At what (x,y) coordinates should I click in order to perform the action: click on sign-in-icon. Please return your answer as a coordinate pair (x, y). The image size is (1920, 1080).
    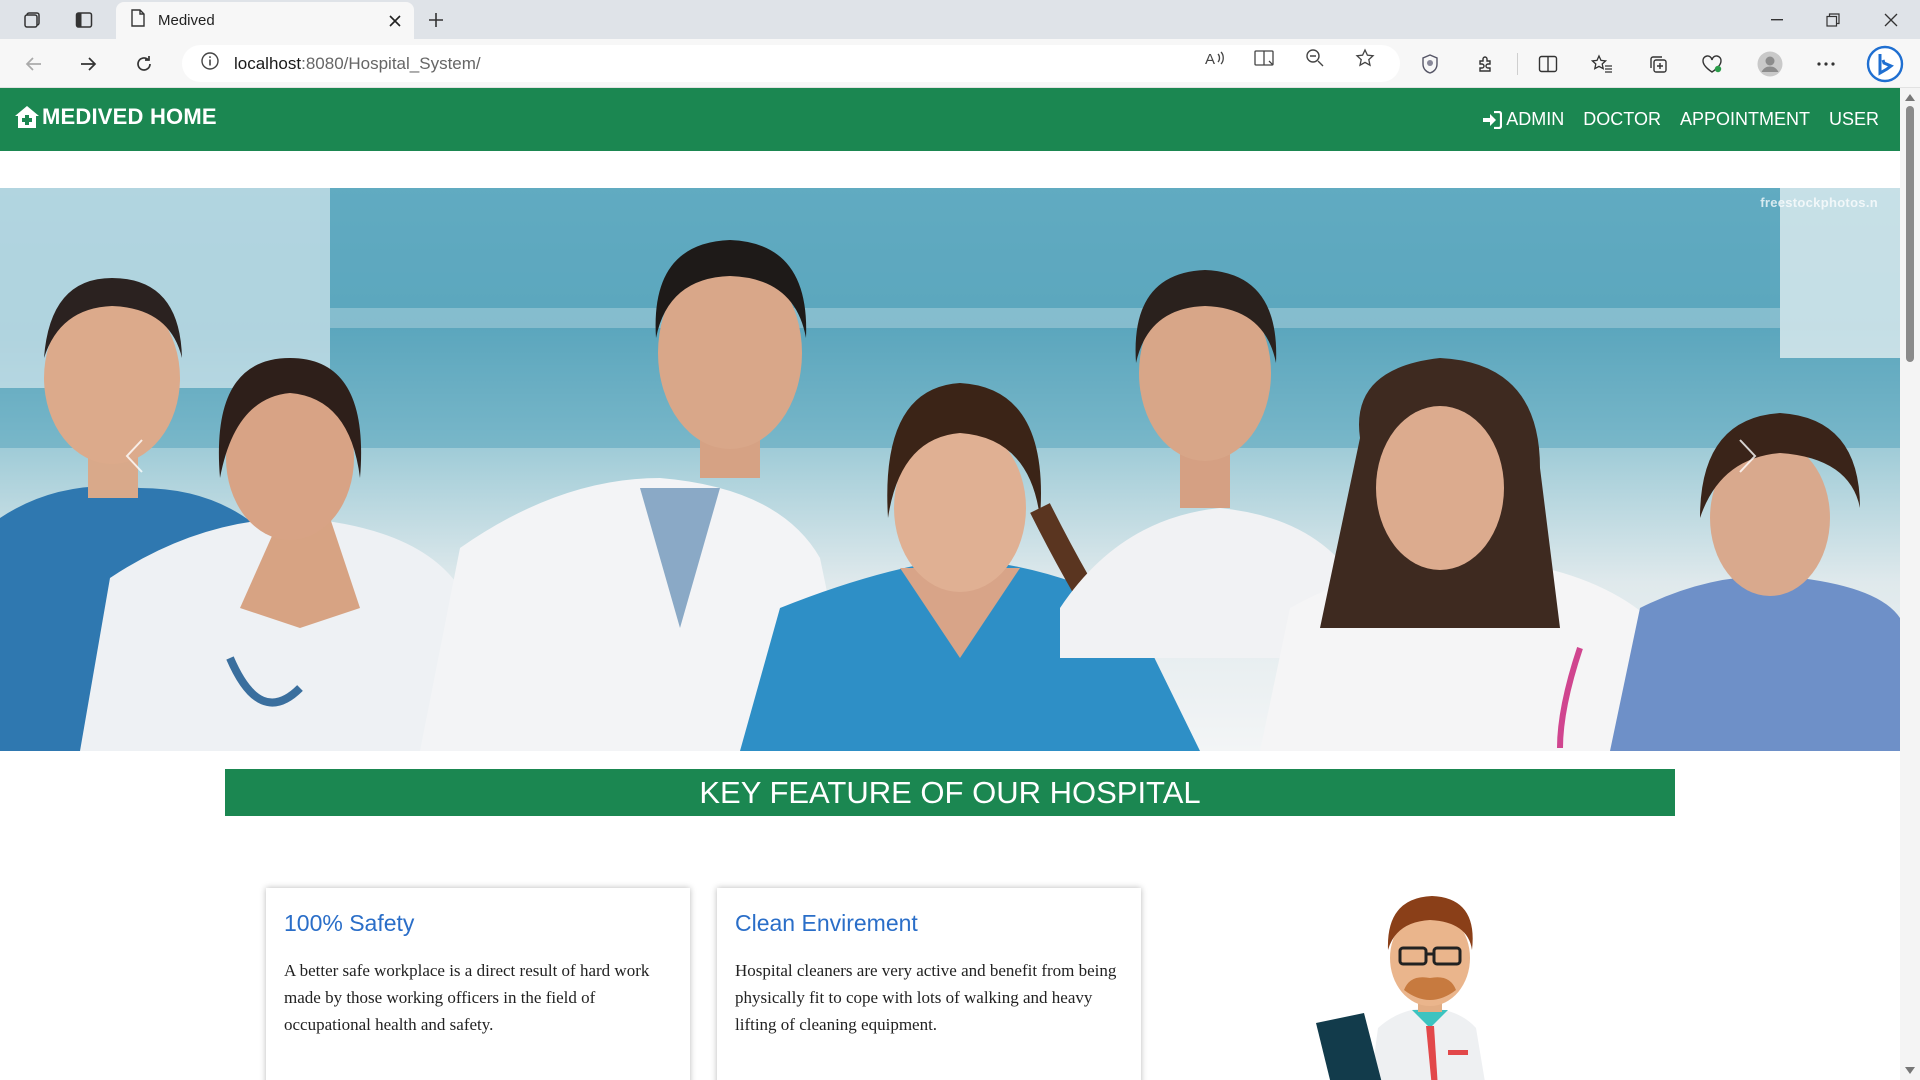
    Looking at the image, I should click on (1492, 119).